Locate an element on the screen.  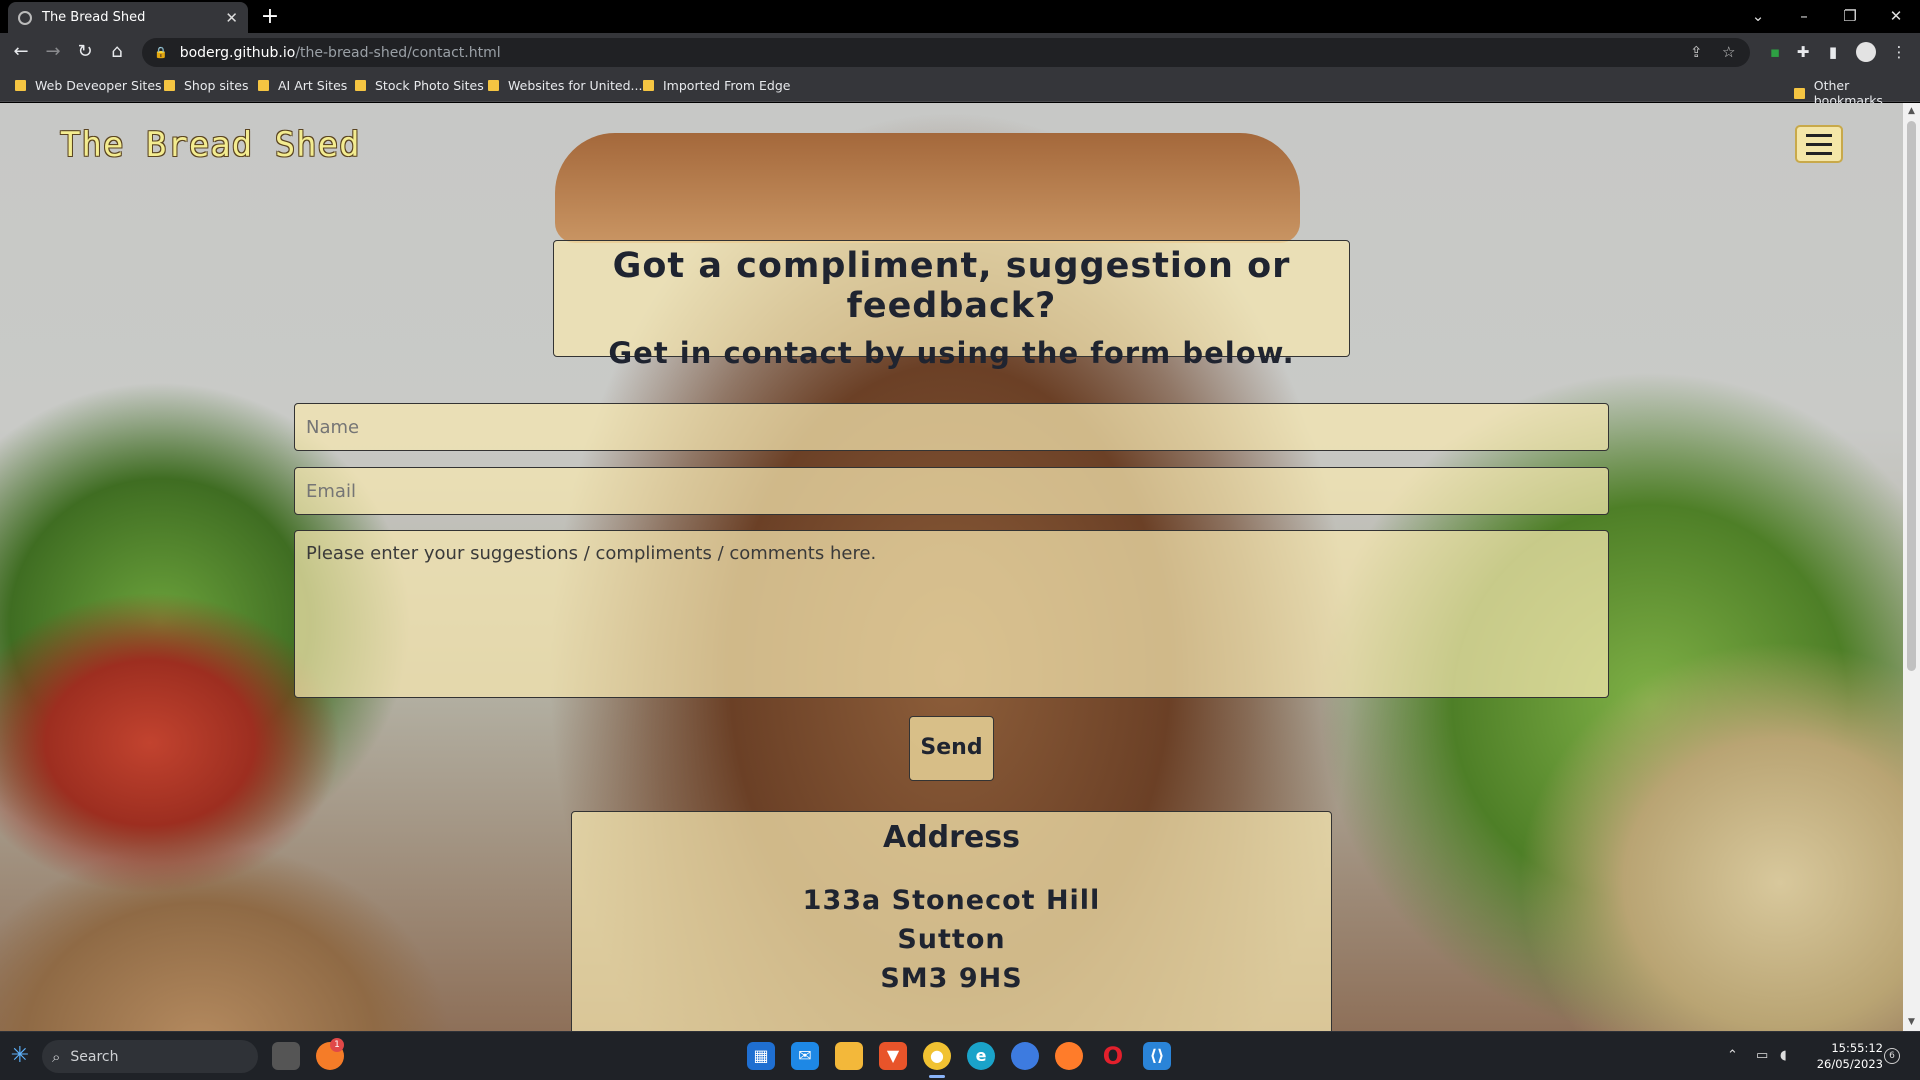
clock-date: 26/05/2023 is located at coordinates (1849, 1064).